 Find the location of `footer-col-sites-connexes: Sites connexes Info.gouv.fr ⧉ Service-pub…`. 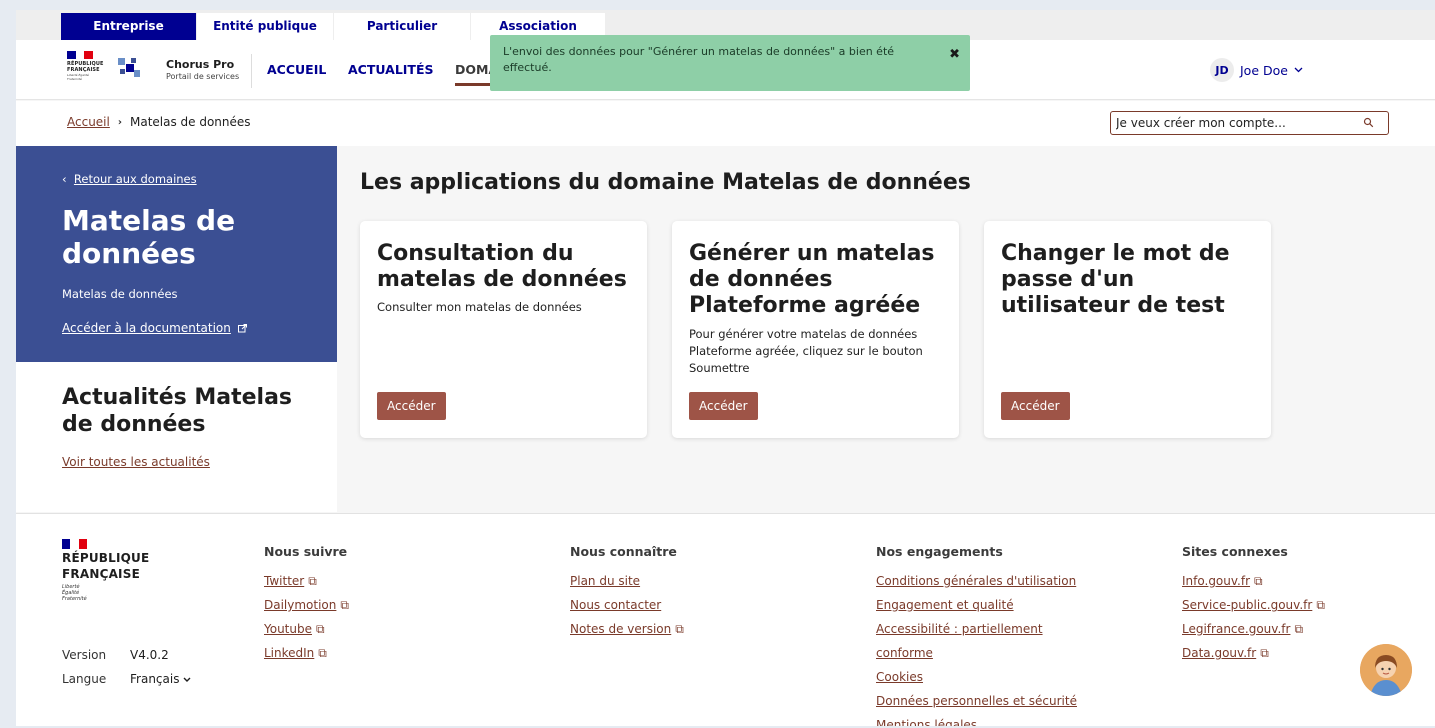

footer-col-sites-connexes: Sites connexes Info.gouv.fr ⧉ Service-pub… is located at coordinates (1253, 604).